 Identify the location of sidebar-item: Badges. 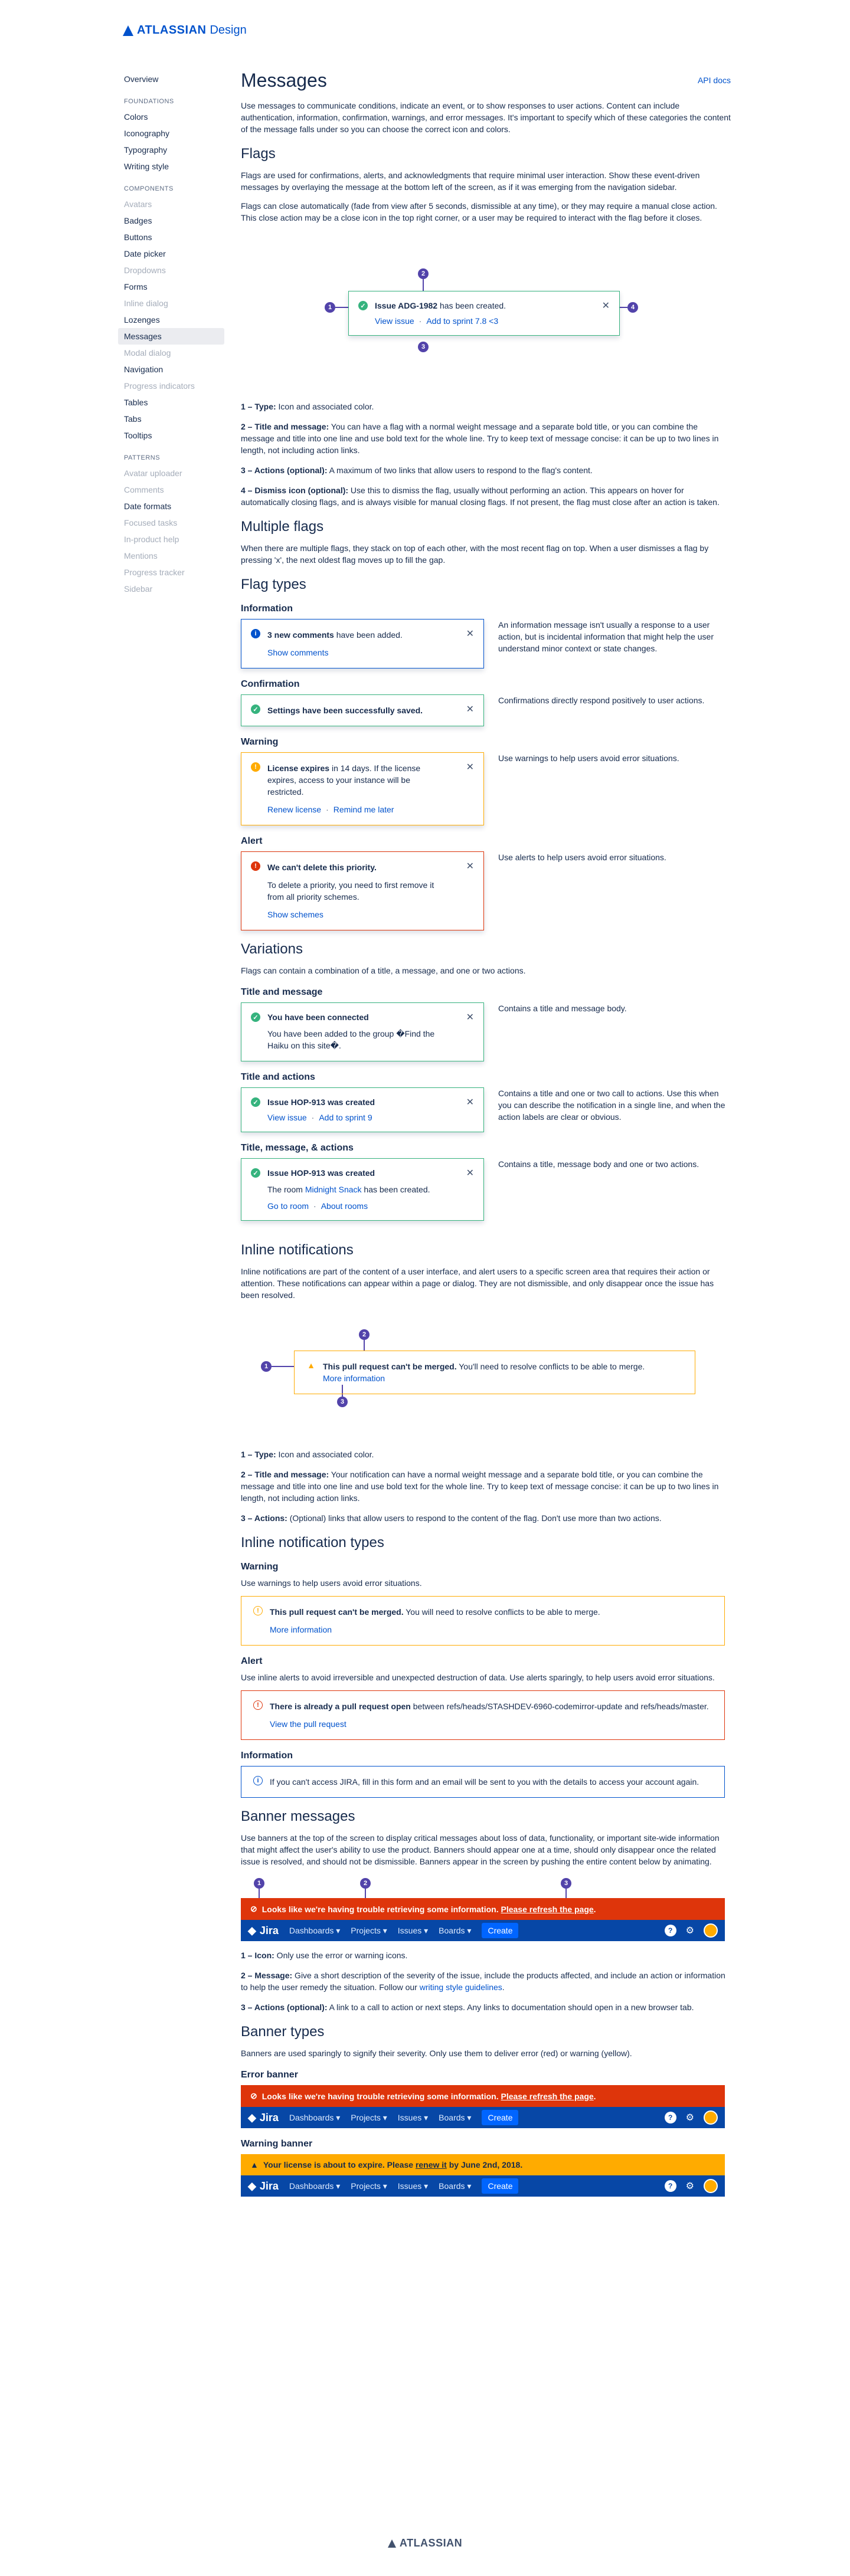
(171, 220).